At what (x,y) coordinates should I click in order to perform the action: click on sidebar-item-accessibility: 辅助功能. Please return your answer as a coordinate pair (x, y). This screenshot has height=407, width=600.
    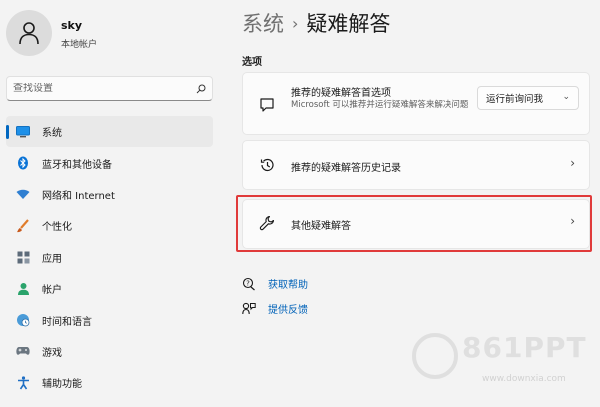
    Looking at the image, I should click on (109, 382).